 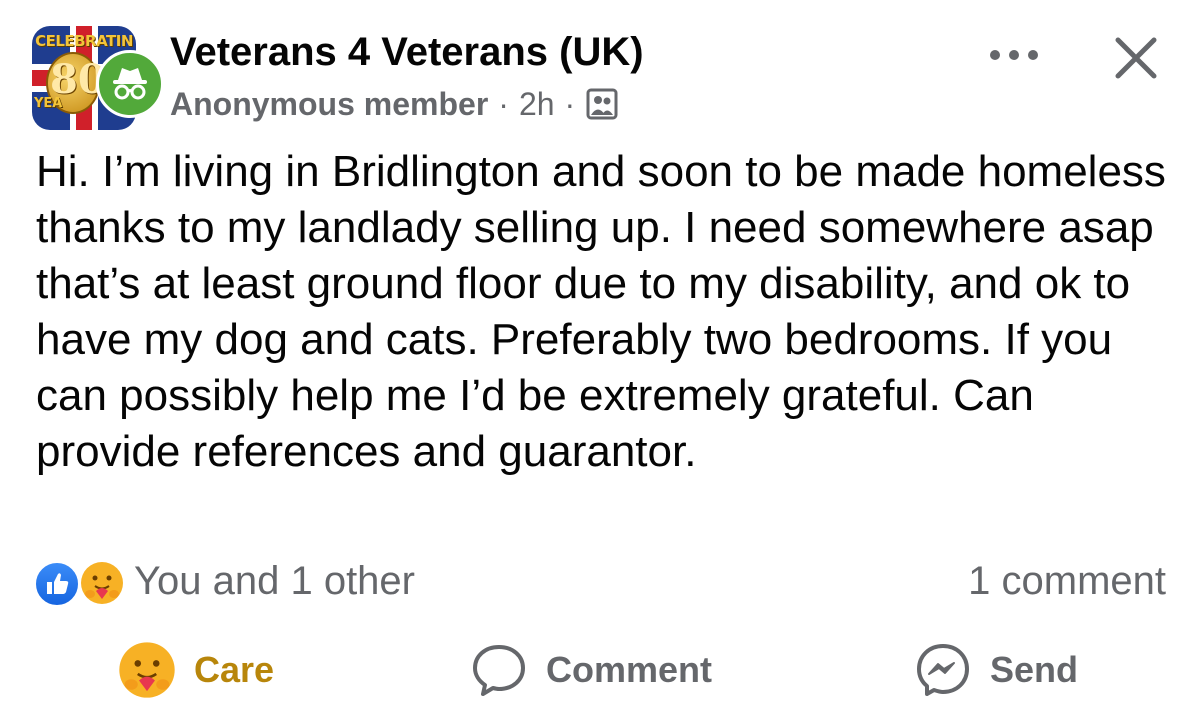 I want to click on care-button: Care, so click(x=196, y=670).